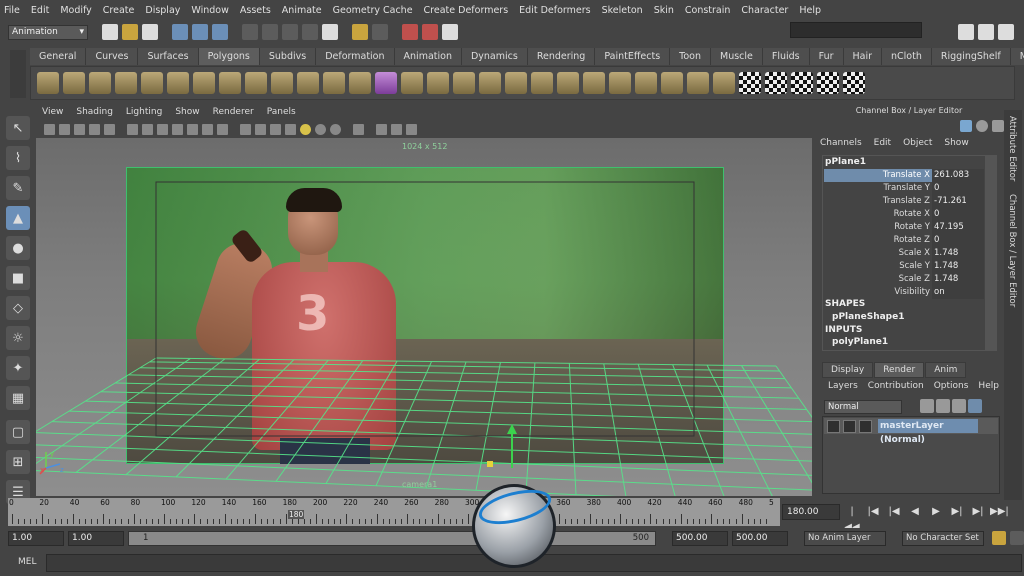 This screenshot has height=576, width=1024. I want to click on shelf-tab-deformation: Deformation, so click(355, 56).